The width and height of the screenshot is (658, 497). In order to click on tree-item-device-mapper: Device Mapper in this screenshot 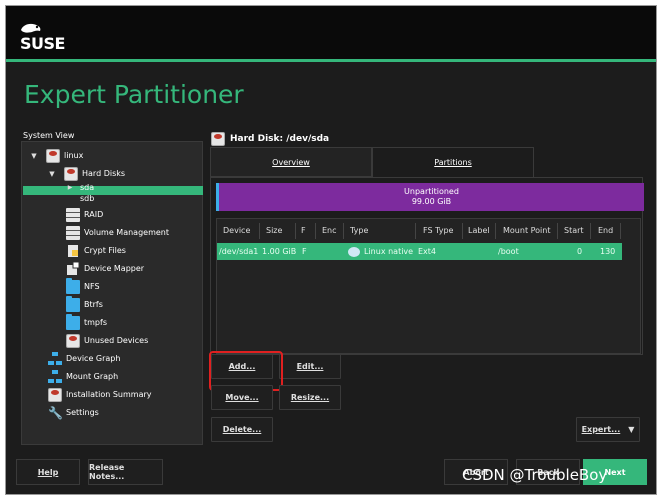, I will do `click(105, 268)`.